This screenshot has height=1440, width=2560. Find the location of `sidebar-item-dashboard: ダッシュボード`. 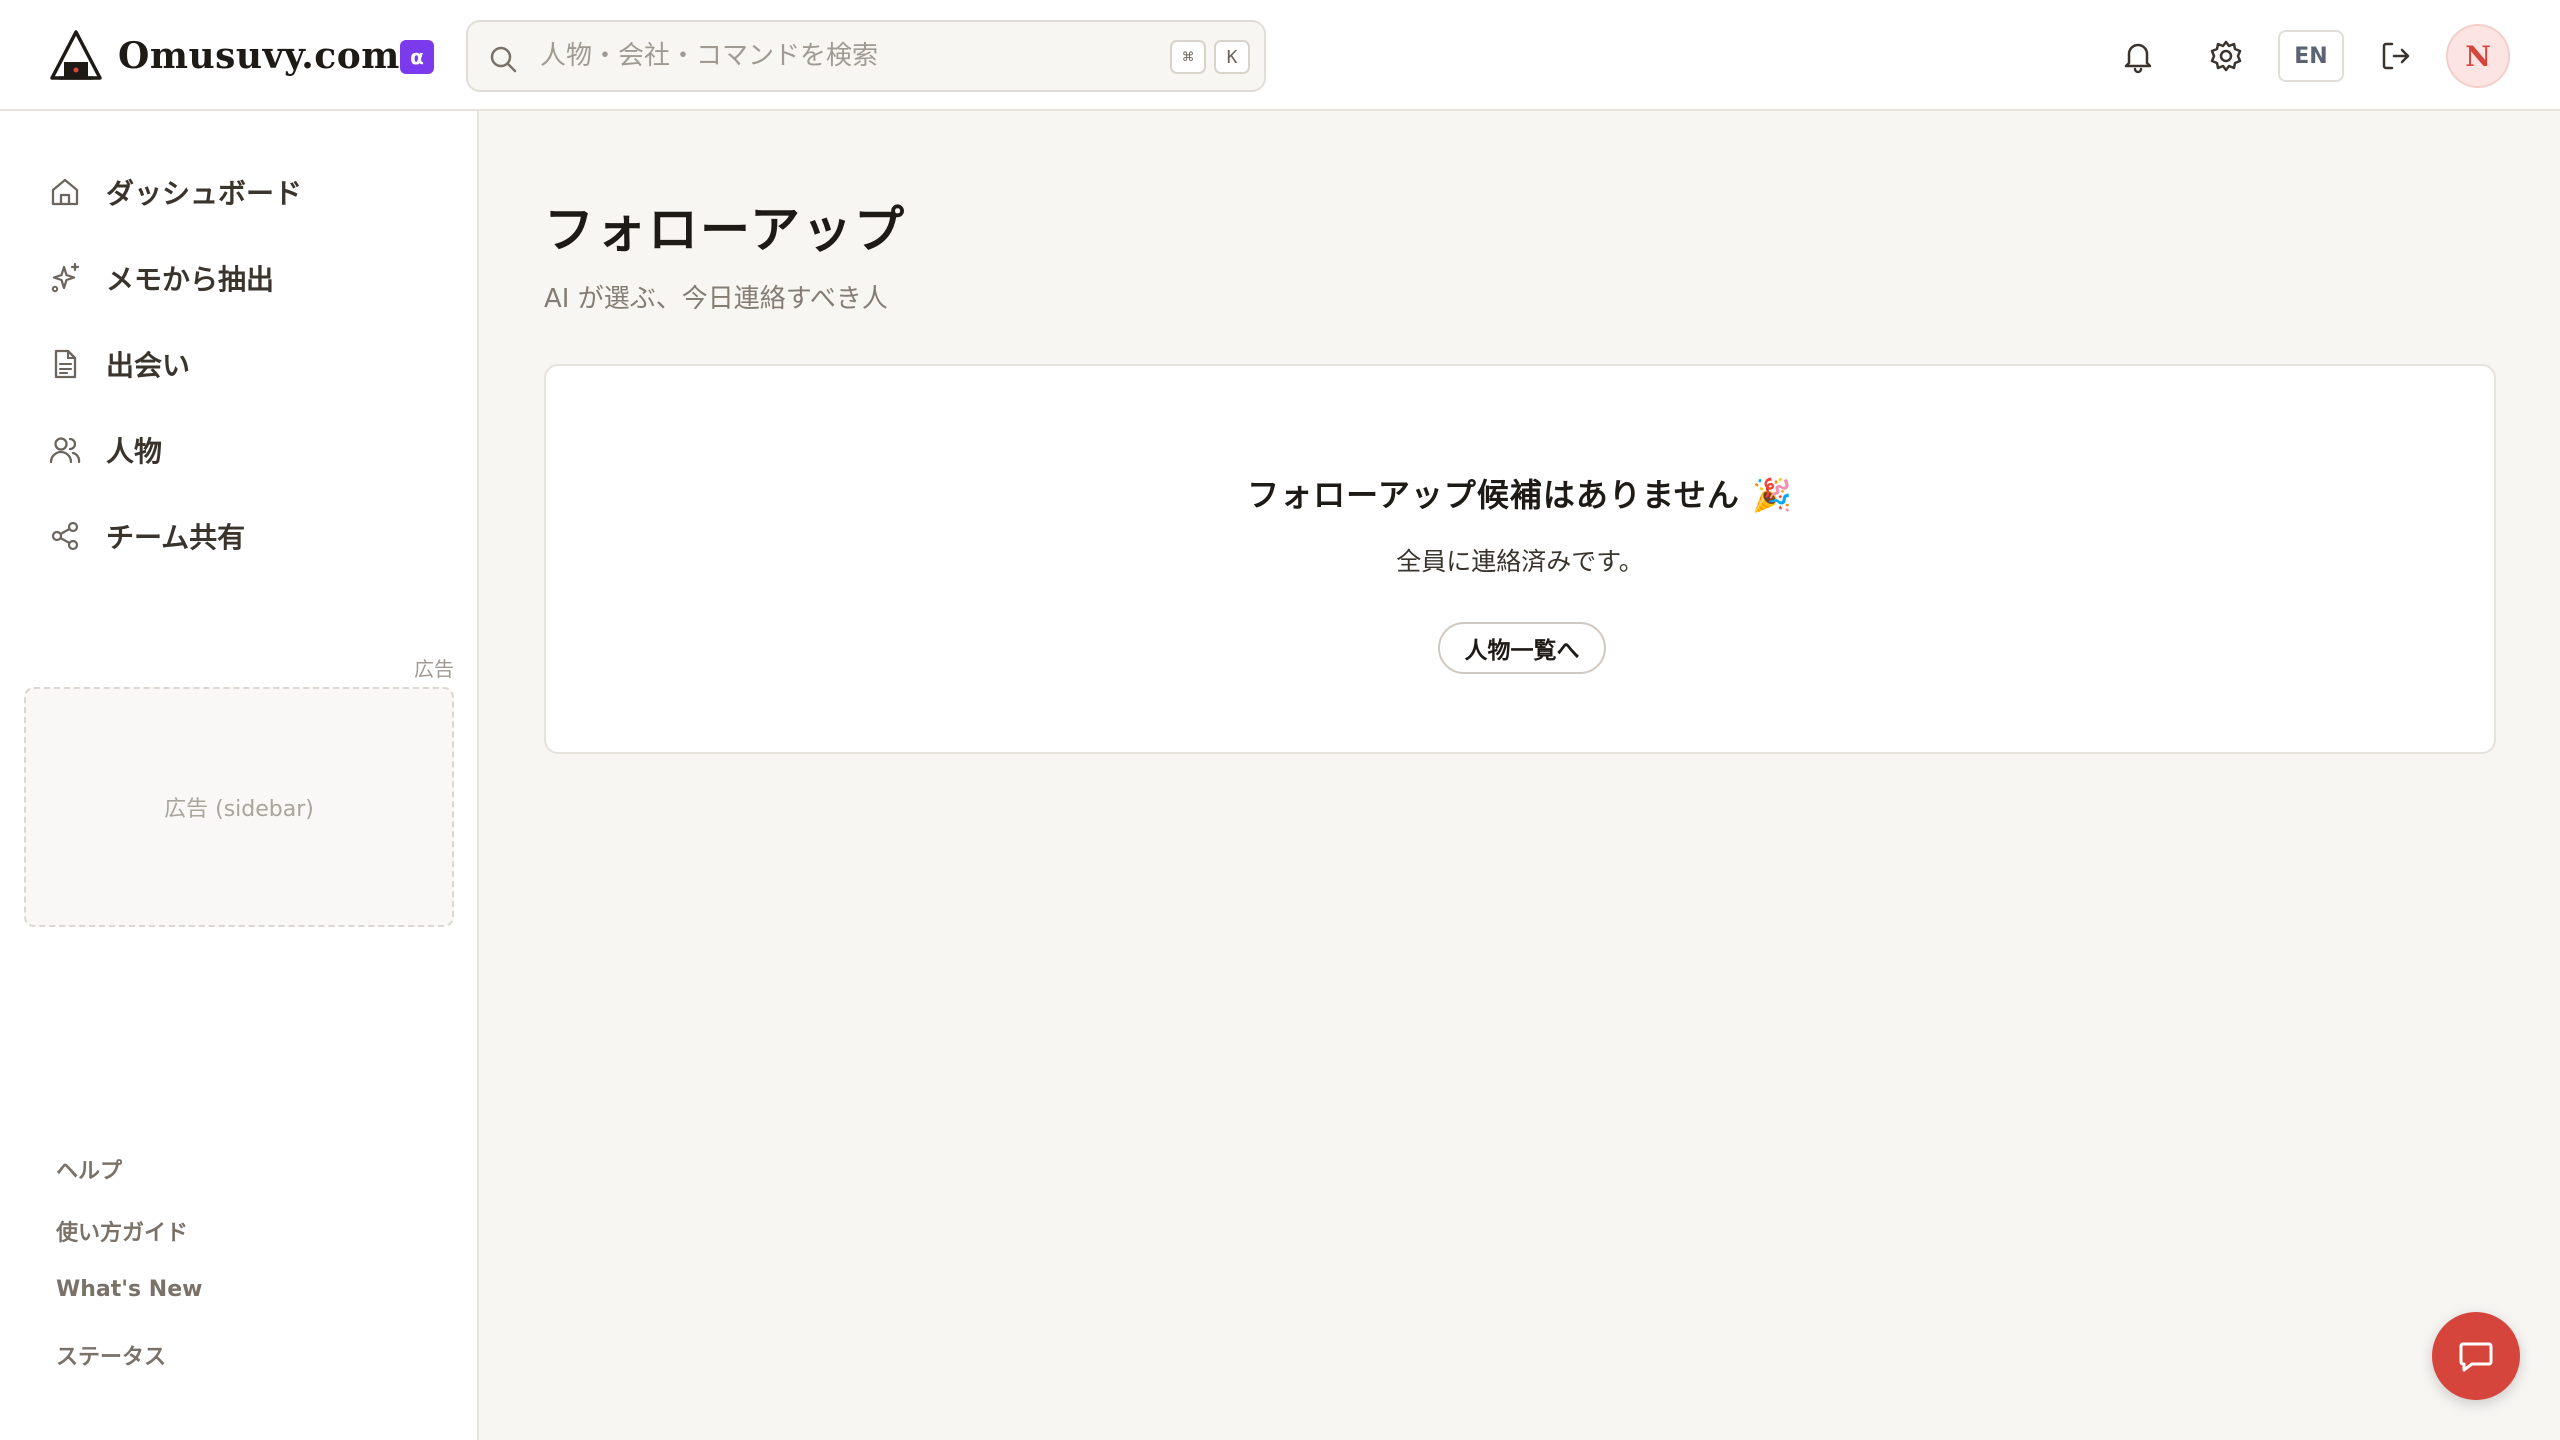

sidebar-item-dashboard: ダッシュボード is located at coordinates (248, 192).